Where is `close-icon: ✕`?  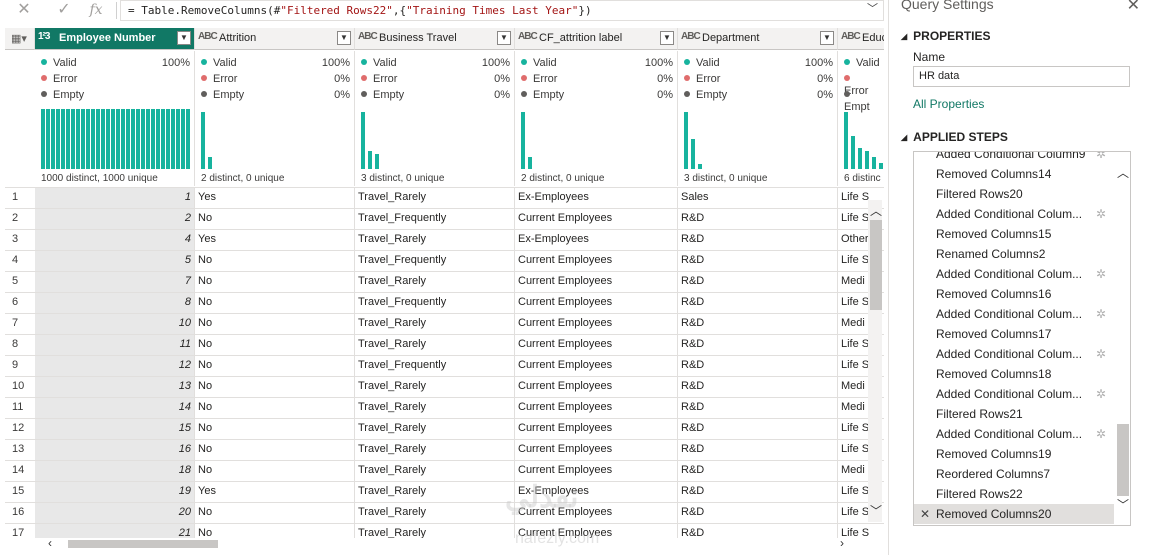 close-icon: ✕ is located at coordinates (1133, 7).